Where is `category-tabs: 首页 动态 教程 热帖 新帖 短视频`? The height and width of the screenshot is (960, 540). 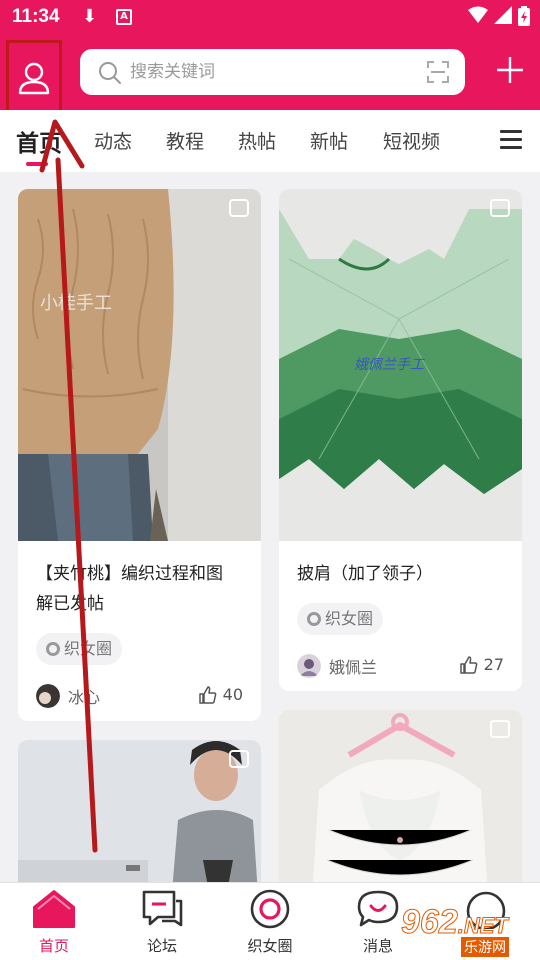 category-tabs: 首页 动态 教程 热帖 新帖 短视频 is located at coordinates (270, 141).